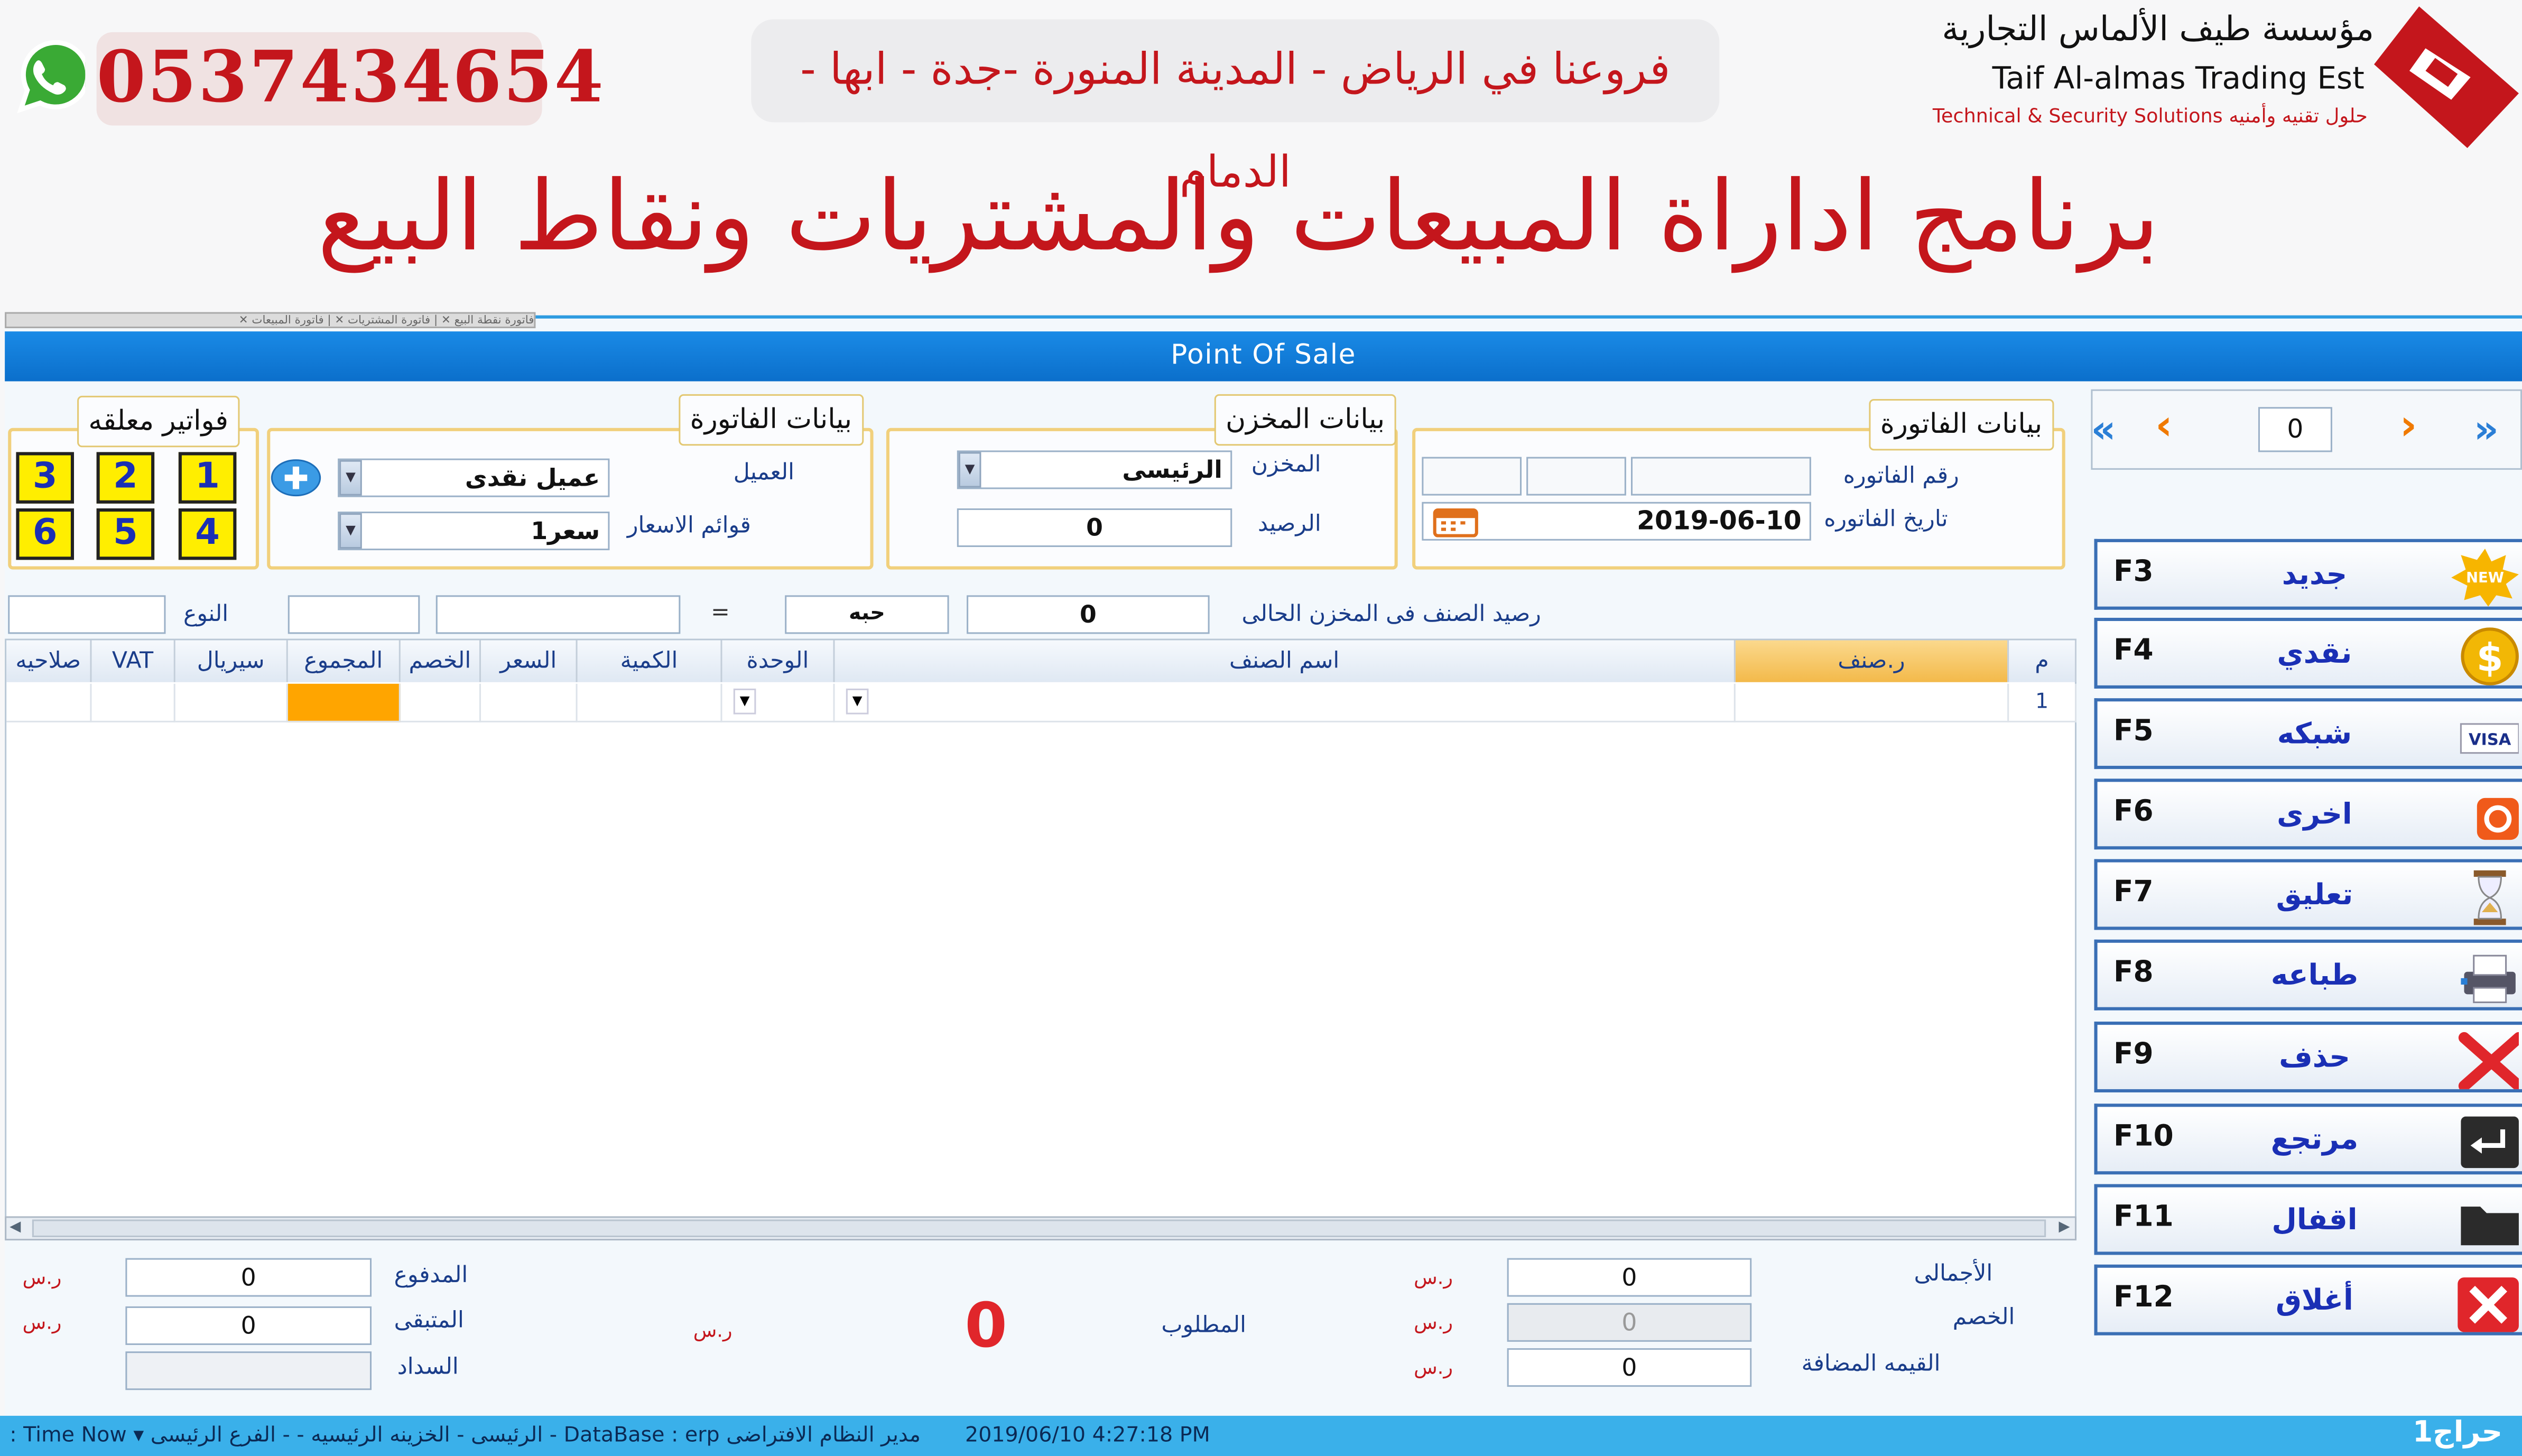  I want to click on button-label: حذف, so click(2314, 1058).